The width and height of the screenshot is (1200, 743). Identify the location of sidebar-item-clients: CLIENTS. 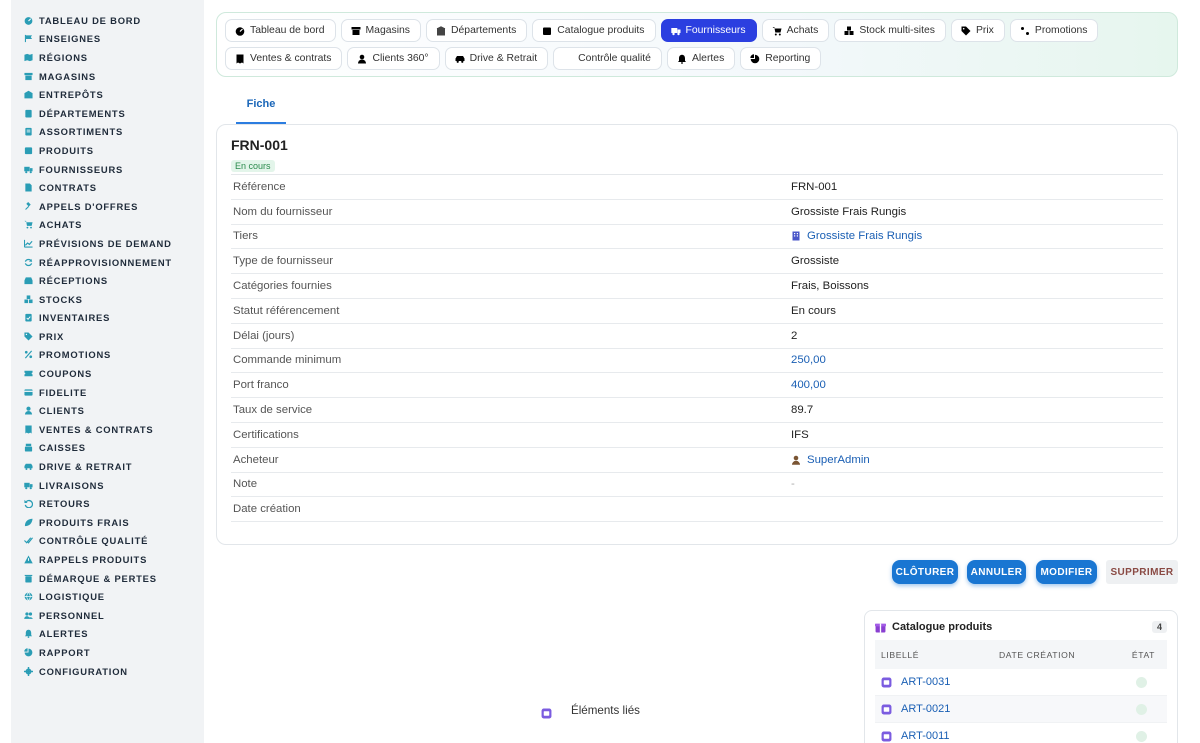
(107, 410).